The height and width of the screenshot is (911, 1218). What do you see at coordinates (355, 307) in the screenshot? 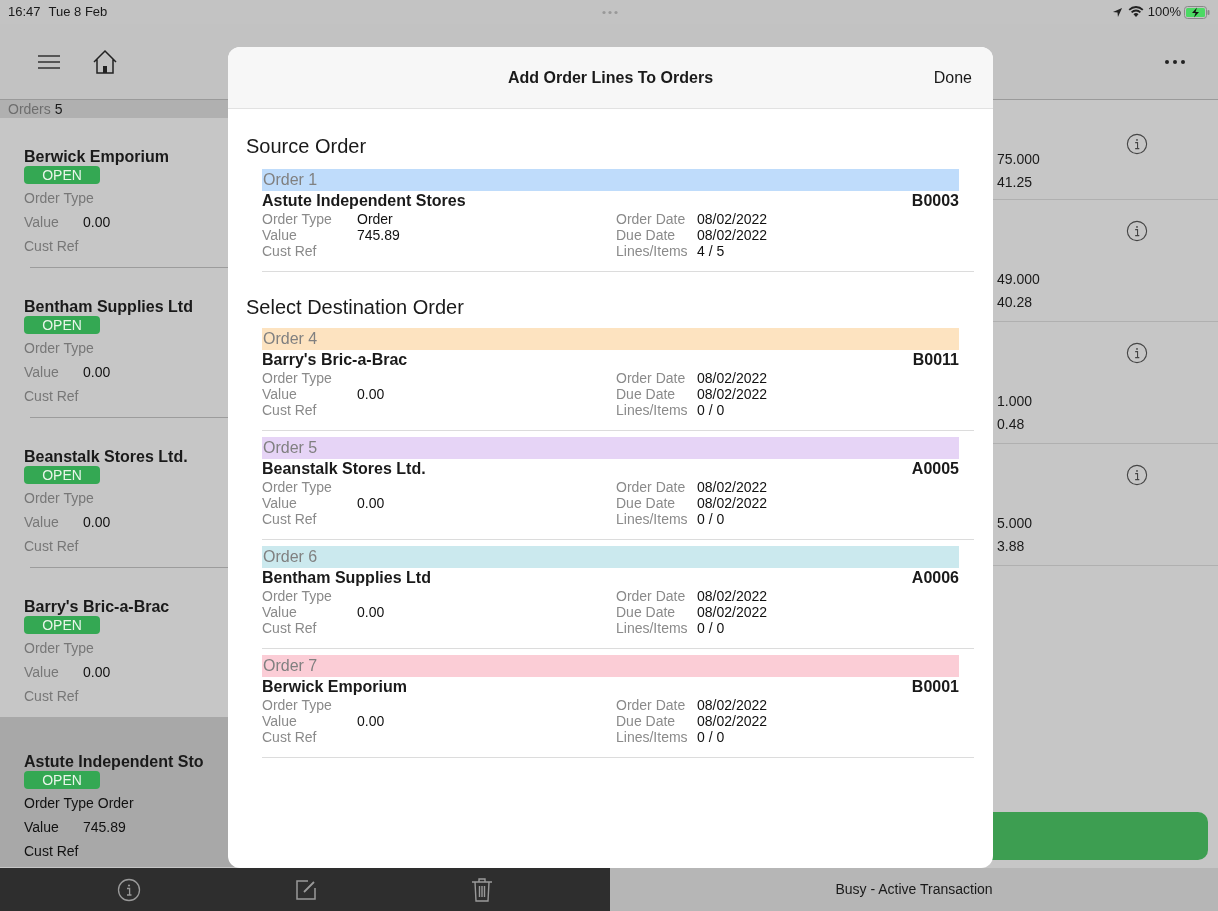
I see `section-heading: Select Destination Order` at bounding box center [355, 307].